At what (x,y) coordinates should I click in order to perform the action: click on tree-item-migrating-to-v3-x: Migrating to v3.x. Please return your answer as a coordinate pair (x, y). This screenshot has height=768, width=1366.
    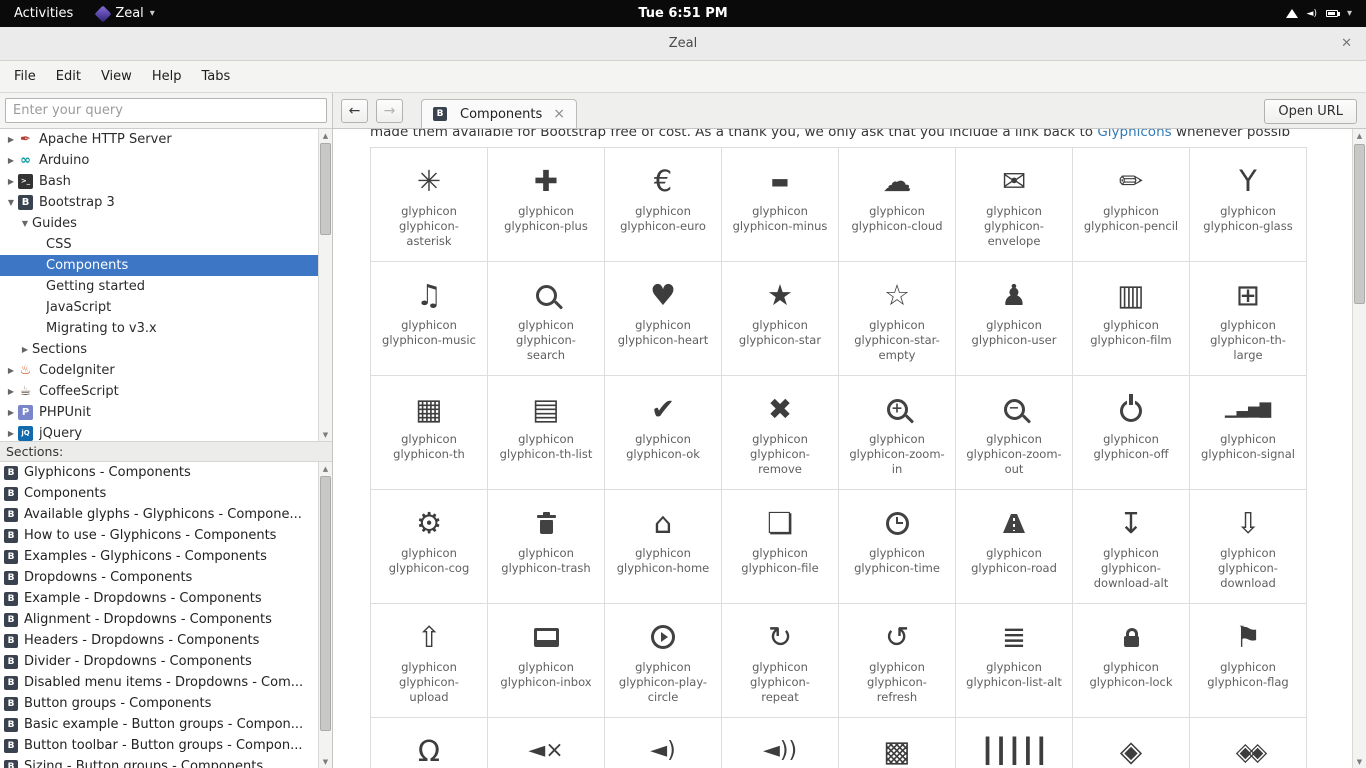
    Looking at the image, I should click on (166, 328).